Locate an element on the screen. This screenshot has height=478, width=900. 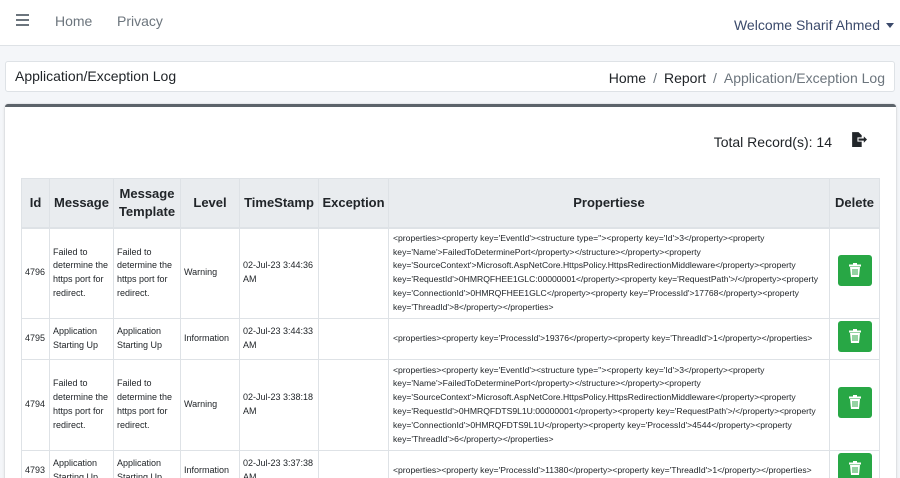
breadcrumb: Home / Report / Application/Exception Log is located at coordinates (747, 78).